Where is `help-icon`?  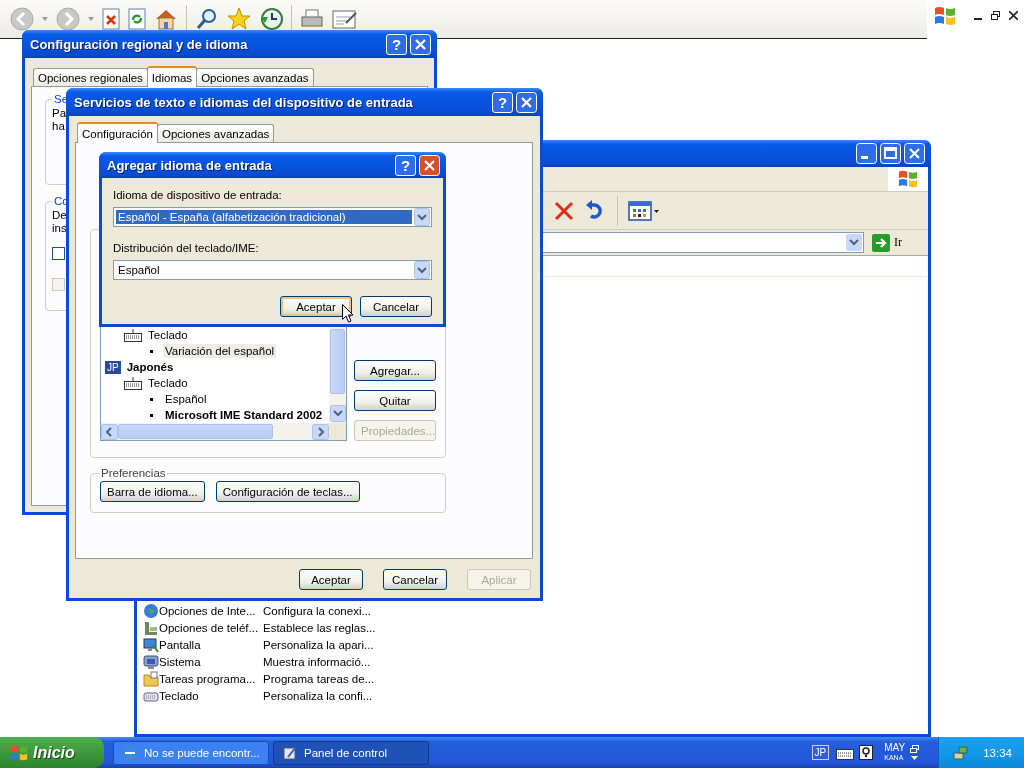
help-icon is located at coordinates (866, 752).